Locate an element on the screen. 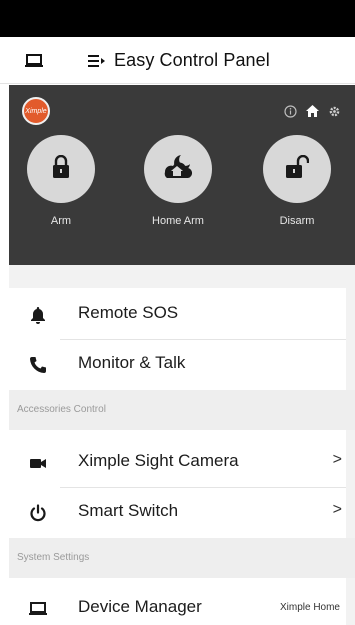  list-item-label: Smart Switch is located at coordinates (128, 510).